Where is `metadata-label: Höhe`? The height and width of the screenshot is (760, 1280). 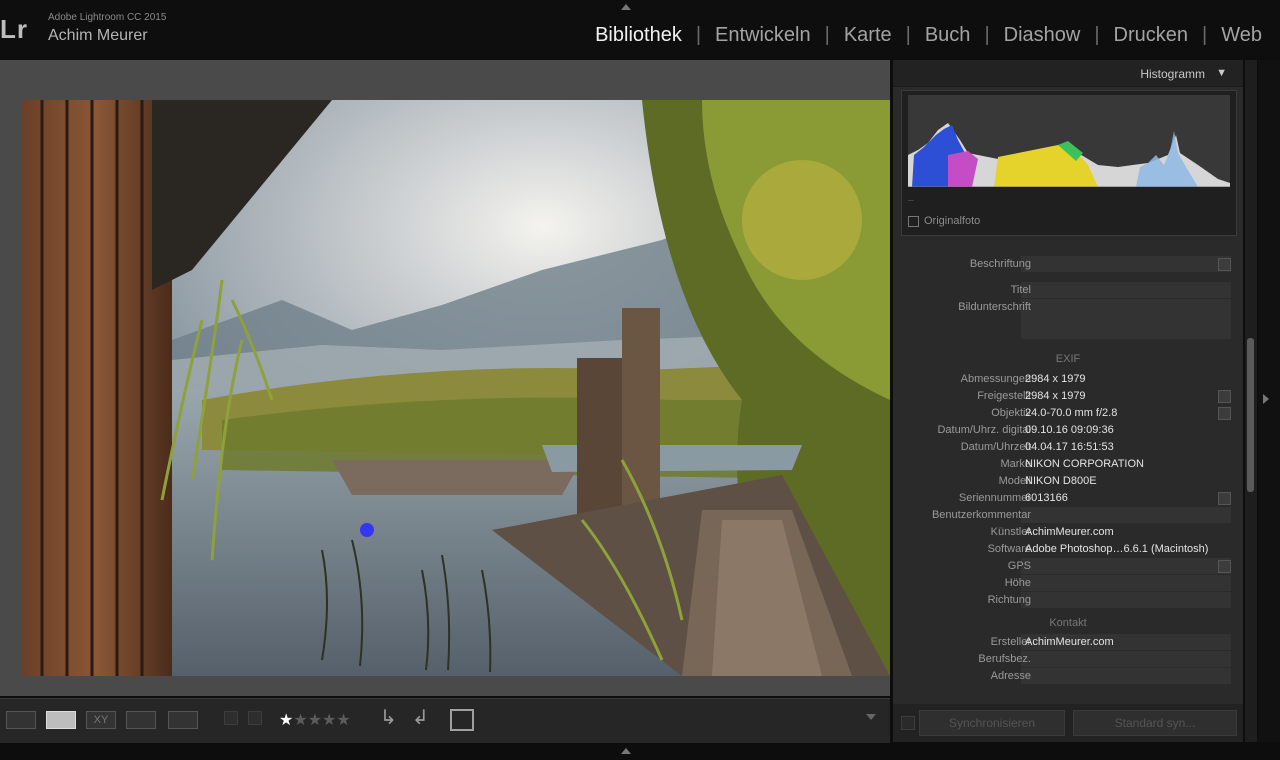 metadata-label: Höhe is located at coordinates (1017, 583).